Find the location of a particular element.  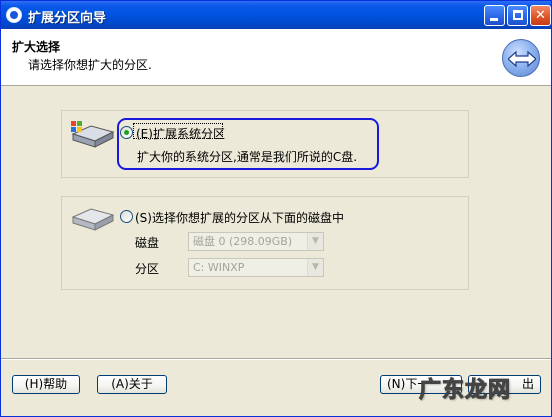

help-button: (H)帮助 is located at coordinates (46, 384).